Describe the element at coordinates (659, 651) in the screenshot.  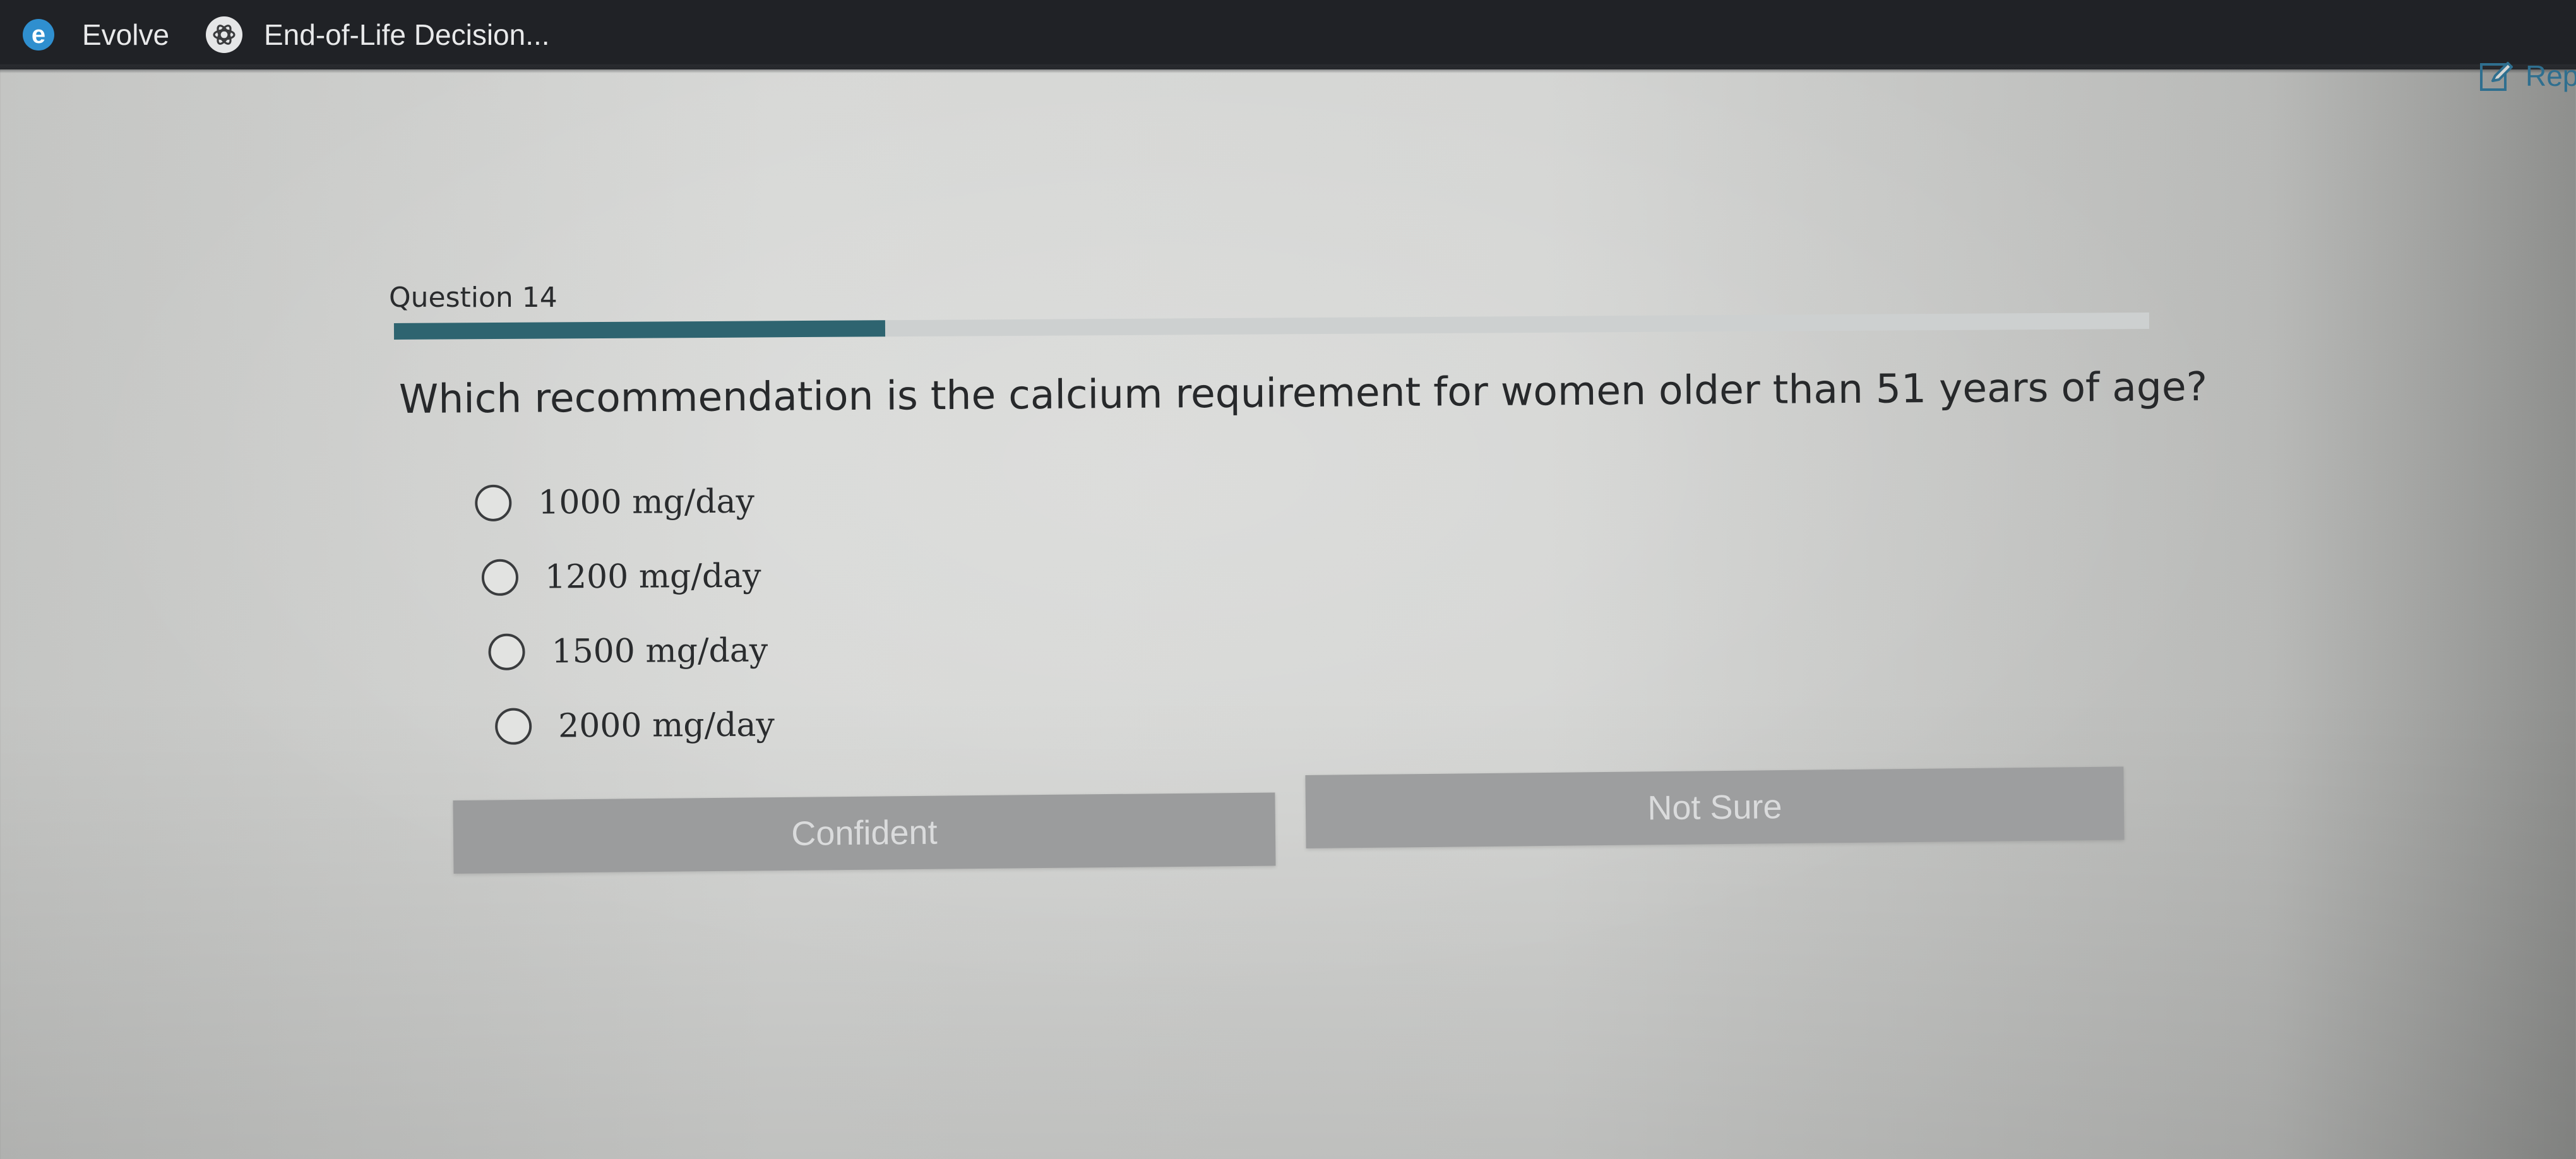
I see `answer-option-label: 1500 mg/day` at that location.